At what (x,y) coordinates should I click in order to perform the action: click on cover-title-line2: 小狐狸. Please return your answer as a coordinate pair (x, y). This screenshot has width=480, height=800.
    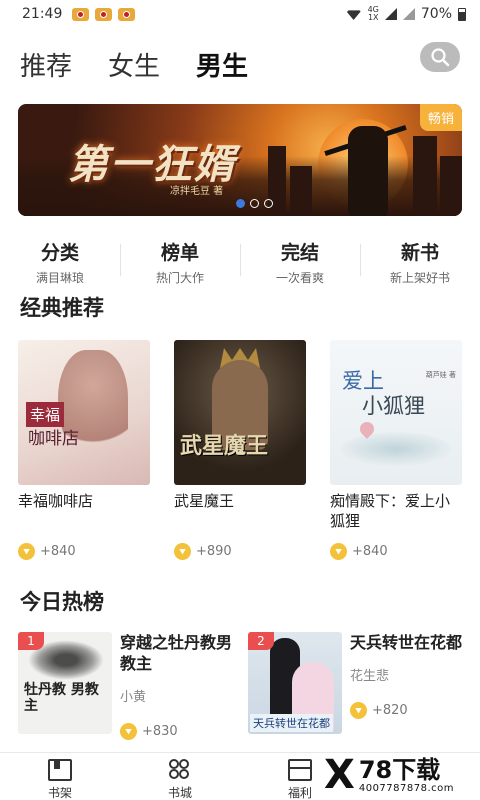
    Looking at the image, I should click on (393, 406).